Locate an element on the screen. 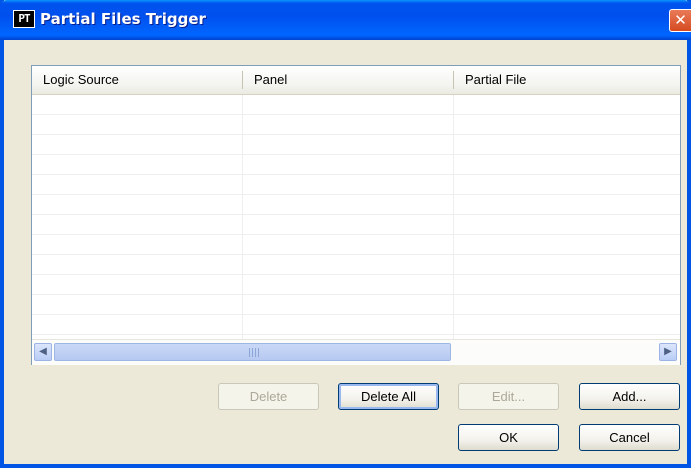 This screenshot has height=468, width=691. scroll-left-icon: ◀ is located at coordinates (43, 351).